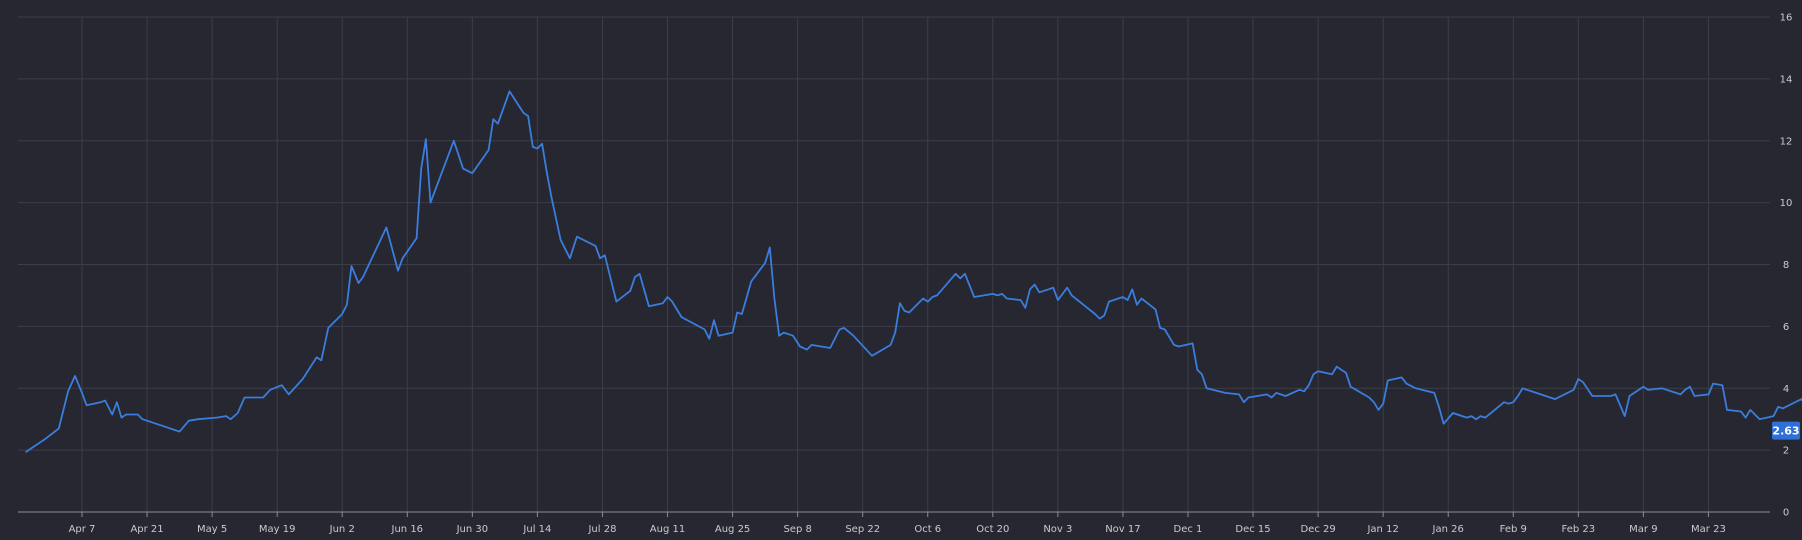 The image size is (1802, 540). I want to click on x-tick-label: Jan 12, so click(1382, 529).